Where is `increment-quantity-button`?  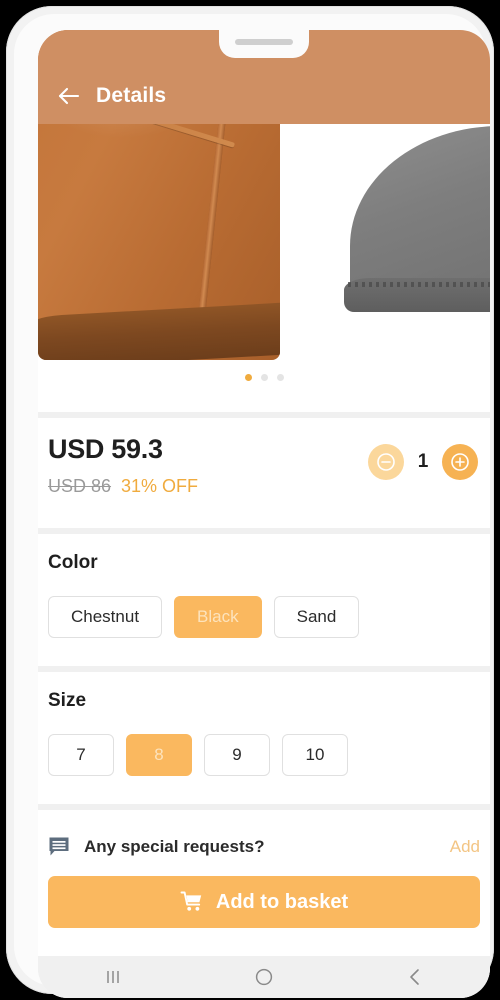
increment-quantity-button is located at coordinates (460, 462).